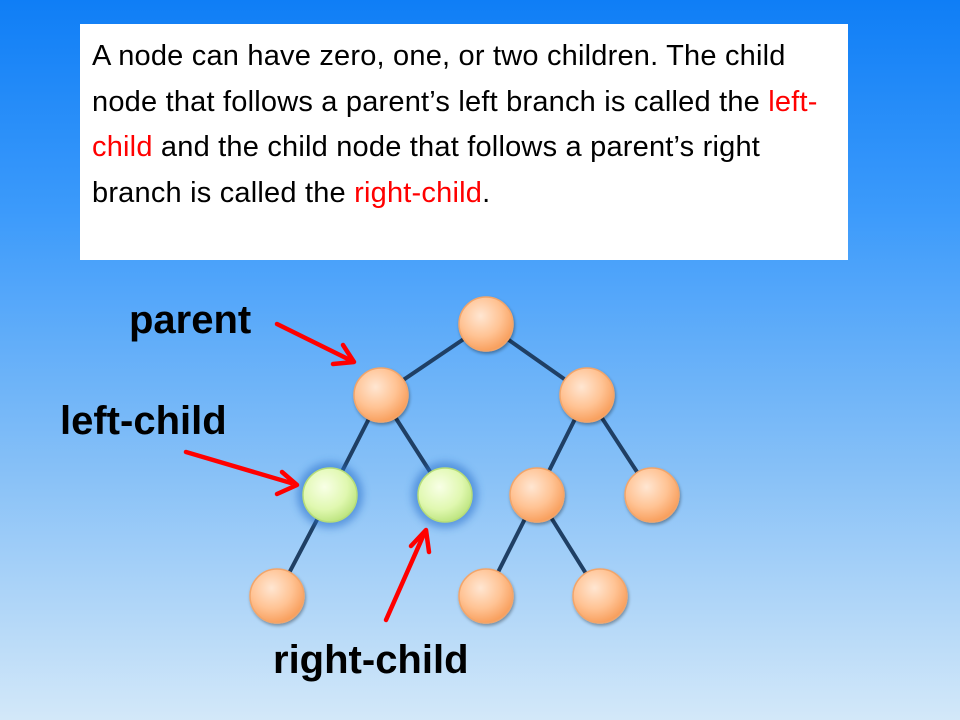 This screenshot has width=960, height=720. Describe the element at coordinates (238, 467) in the screenshot. I see `arrow-left-child-shaft` at that location.